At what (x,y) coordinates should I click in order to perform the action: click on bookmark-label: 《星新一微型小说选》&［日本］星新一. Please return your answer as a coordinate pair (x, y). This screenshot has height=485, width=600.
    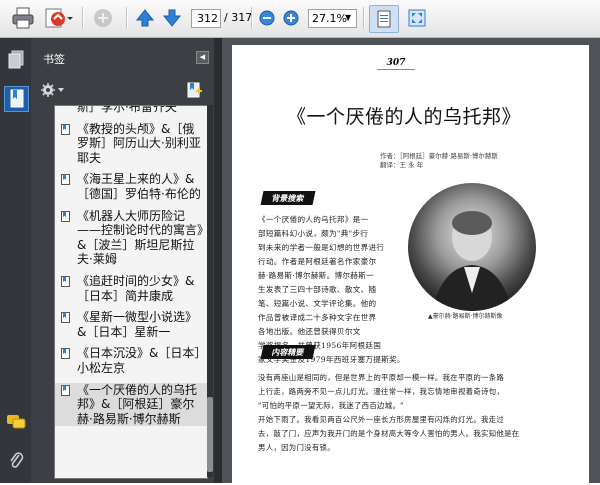
    Looking at the image, I should click on (137, 324).